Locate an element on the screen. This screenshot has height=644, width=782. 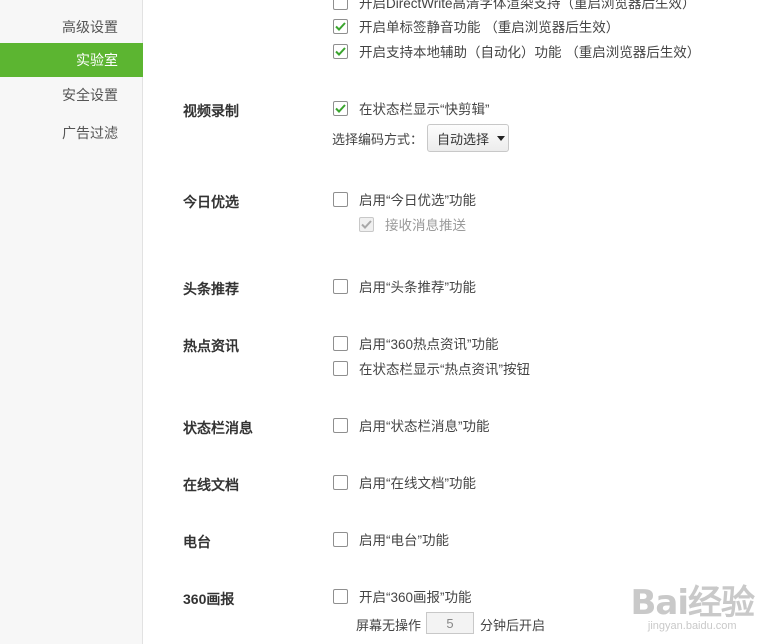
hot-news-option: 启用“360热点资讯”功能 is located at coordinates (416, 343).